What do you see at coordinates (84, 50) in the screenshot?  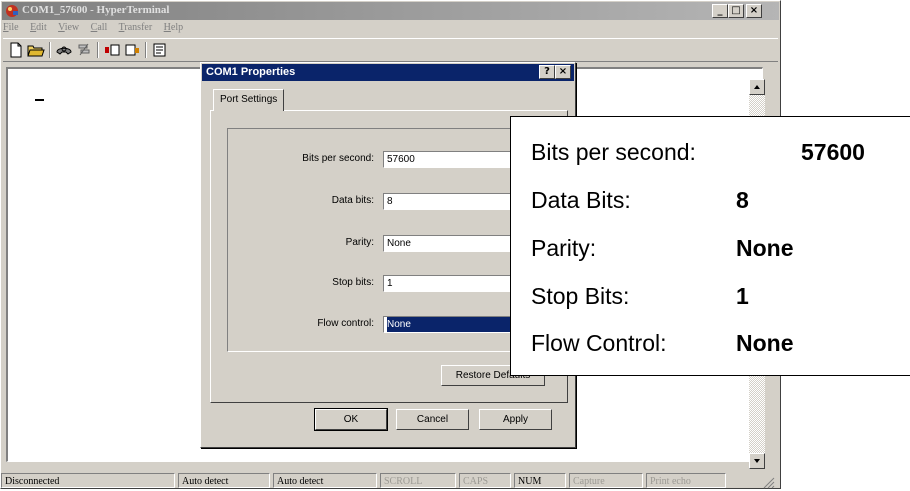 I see `disconnect-icon` at bounding box center [84, 50].